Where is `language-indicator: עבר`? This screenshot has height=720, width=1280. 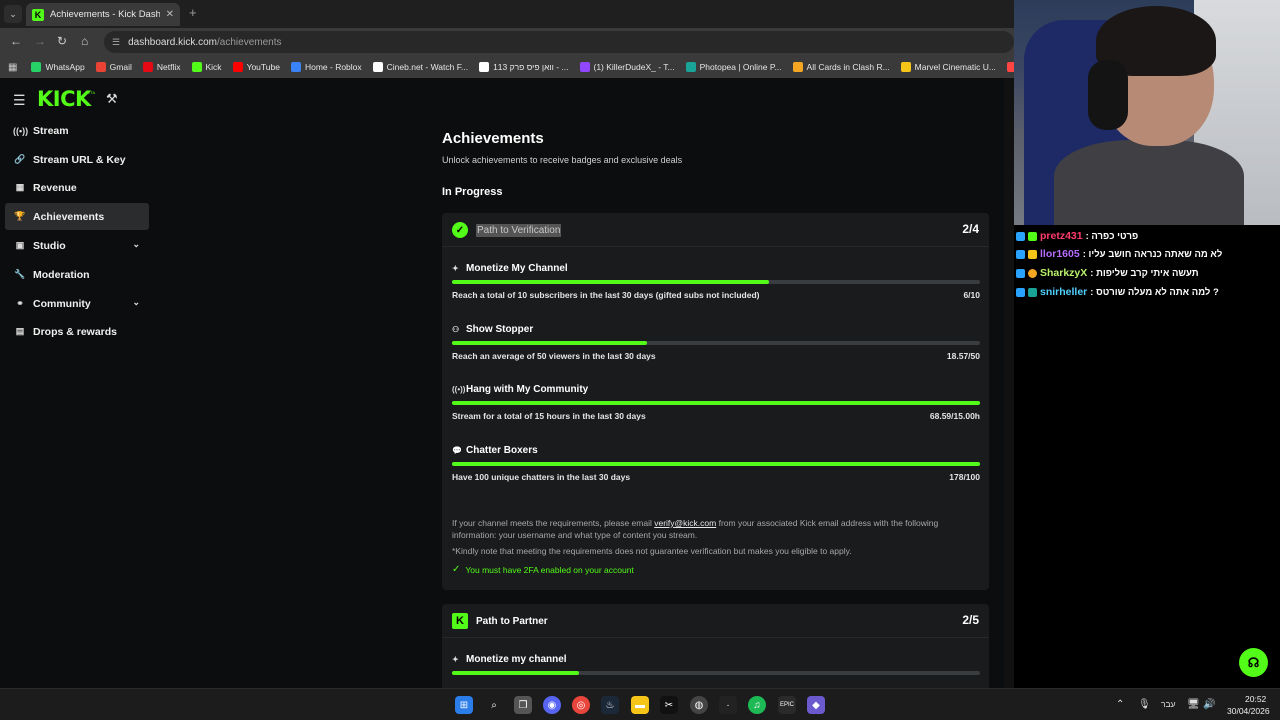
language-indicator: עבר is located at coordinates (1168, 704).